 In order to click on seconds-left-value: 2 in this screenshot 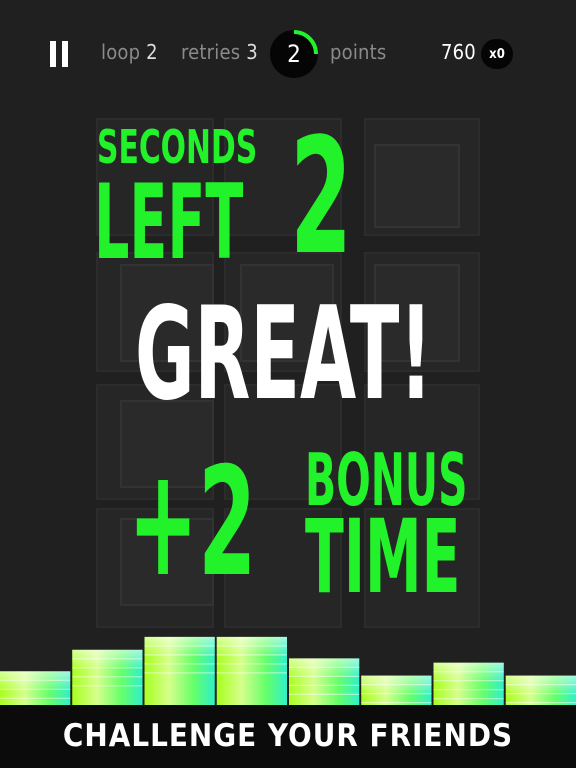, I will do `click(321, 196)`.